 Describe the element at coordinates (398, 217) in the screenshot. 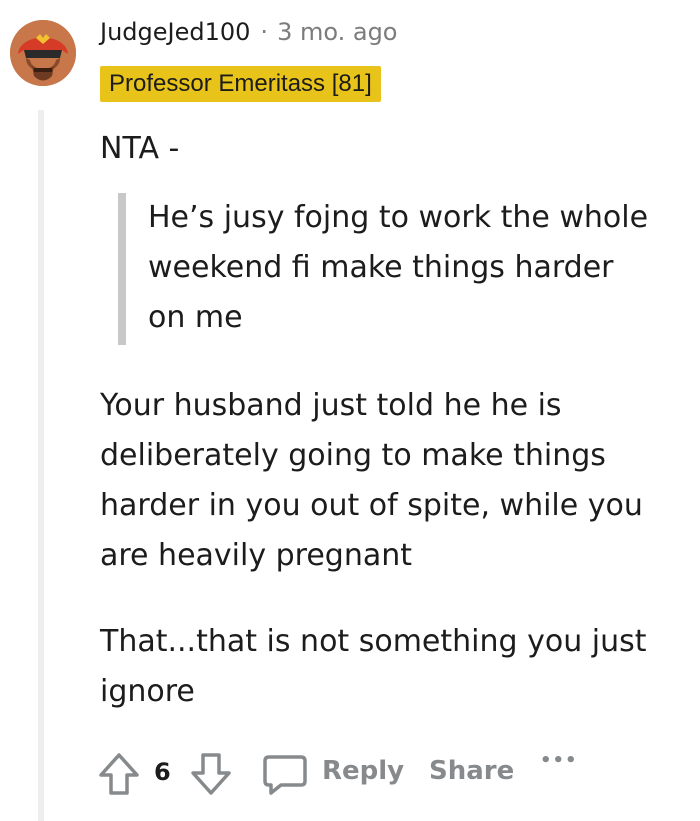

I see `quote-line: He’s jusy fojng to work the whole` at that location.